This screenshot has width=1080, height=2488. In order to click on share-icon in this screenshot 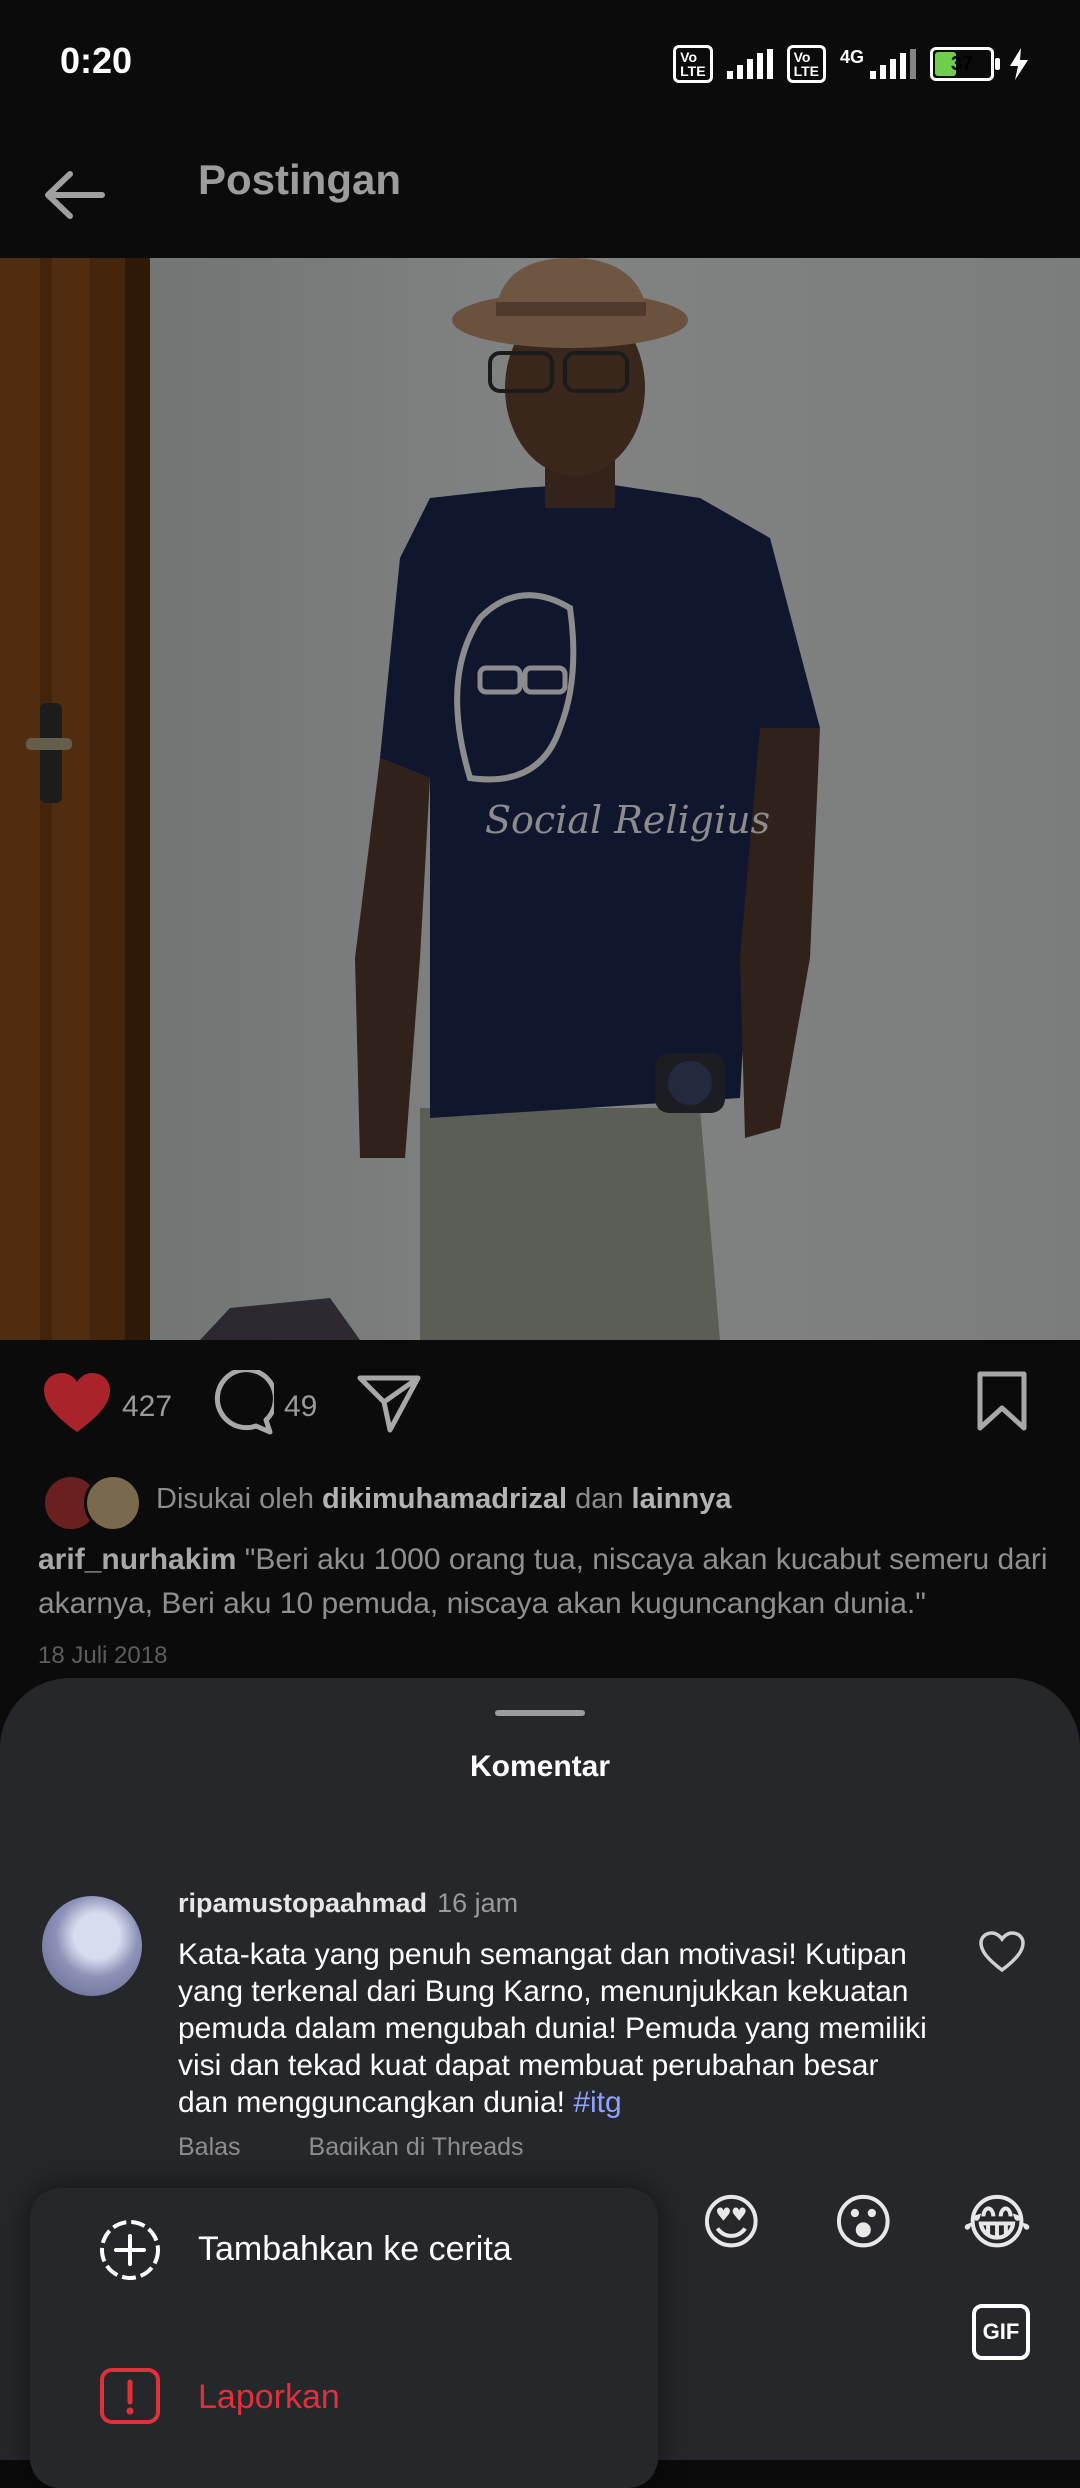, I will do `click(389, 1403)`.